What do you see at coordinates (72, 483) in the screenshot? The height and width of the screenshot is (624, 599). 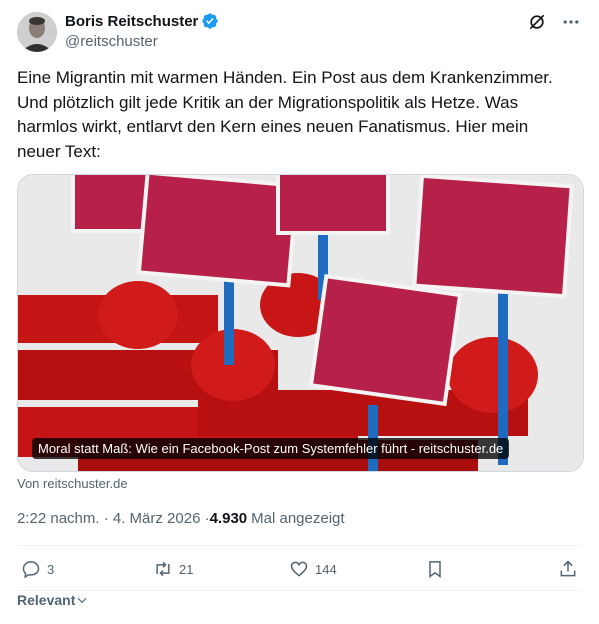 I see `card-source: Von reitschuster.de` at bounding box center [72, 483].